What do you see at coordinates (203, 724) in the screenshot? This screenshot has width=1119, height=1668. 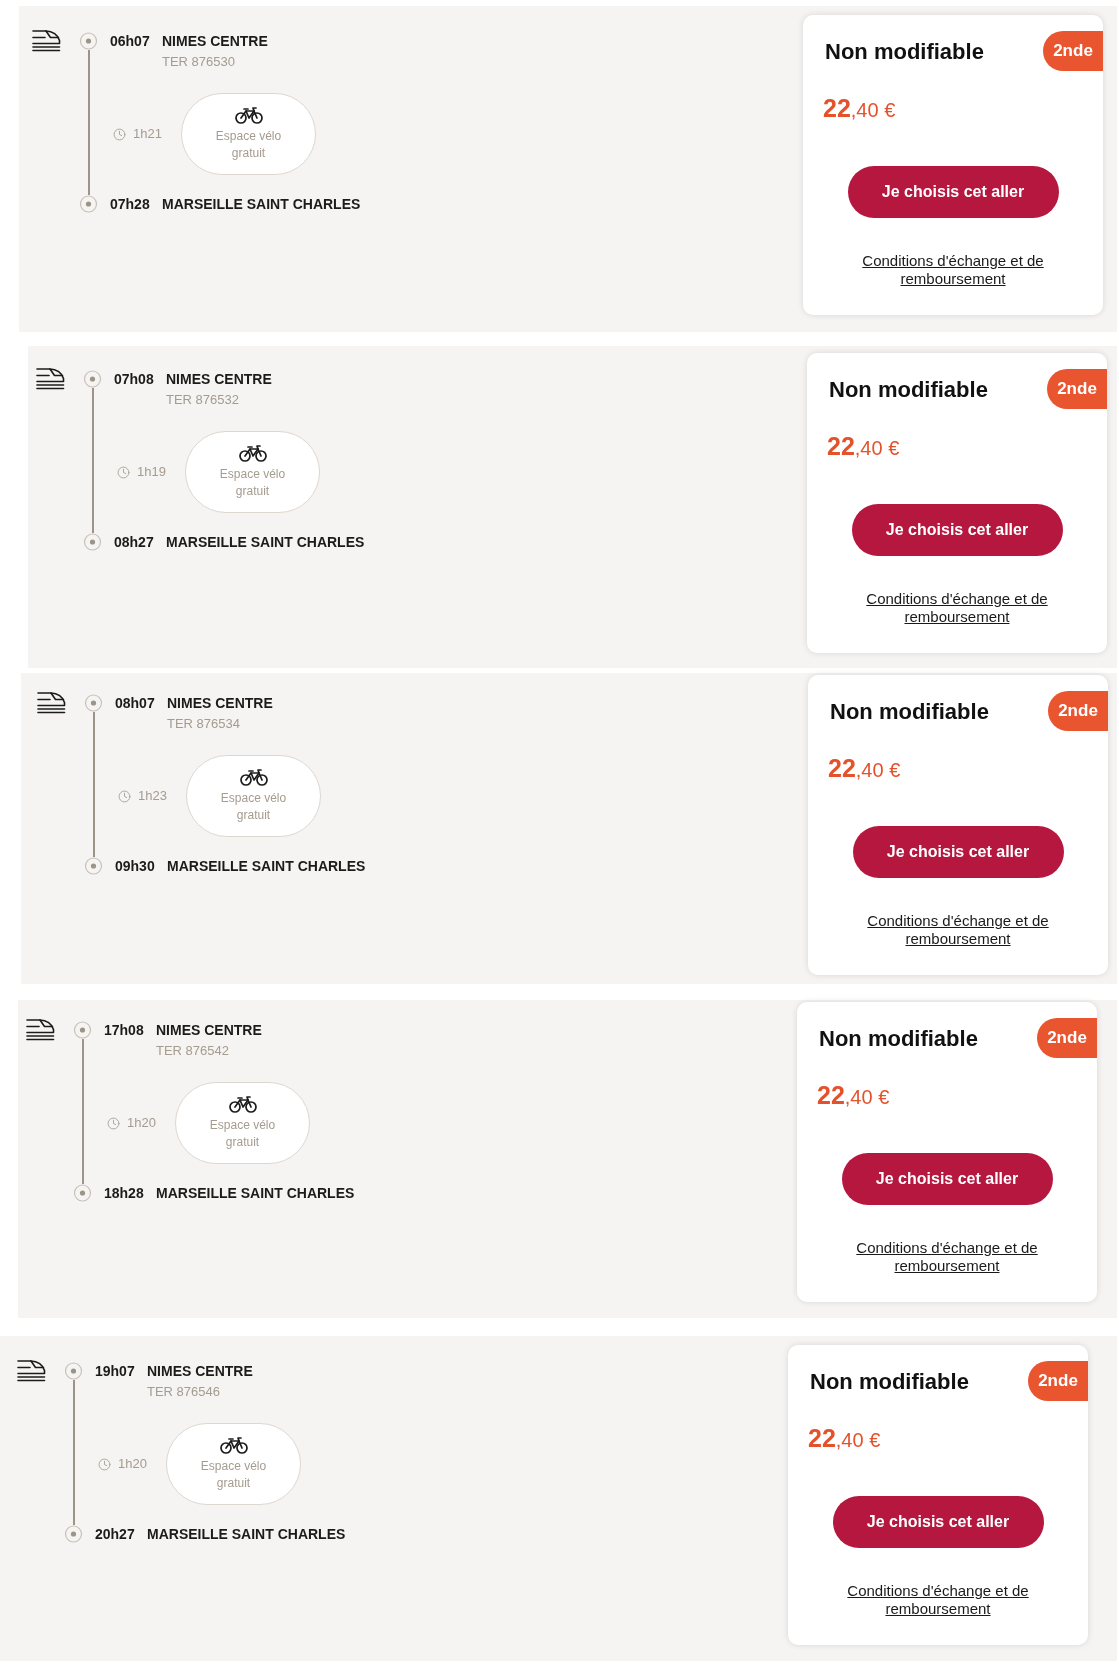 I see `train-number: TER 876534` at bounding box center [203, 724].